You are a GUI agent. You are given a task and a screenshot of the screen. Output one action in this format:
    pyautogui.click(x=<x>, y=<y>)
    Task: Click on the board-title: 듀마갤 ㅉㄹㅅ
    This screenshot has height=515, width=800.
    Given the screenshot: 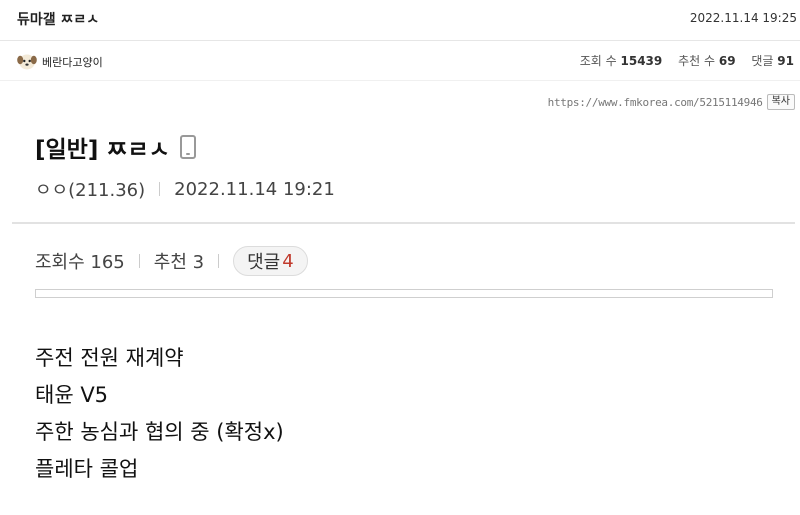 What is the action you would take?
    pyautogui.click(x=58, y=19)
    